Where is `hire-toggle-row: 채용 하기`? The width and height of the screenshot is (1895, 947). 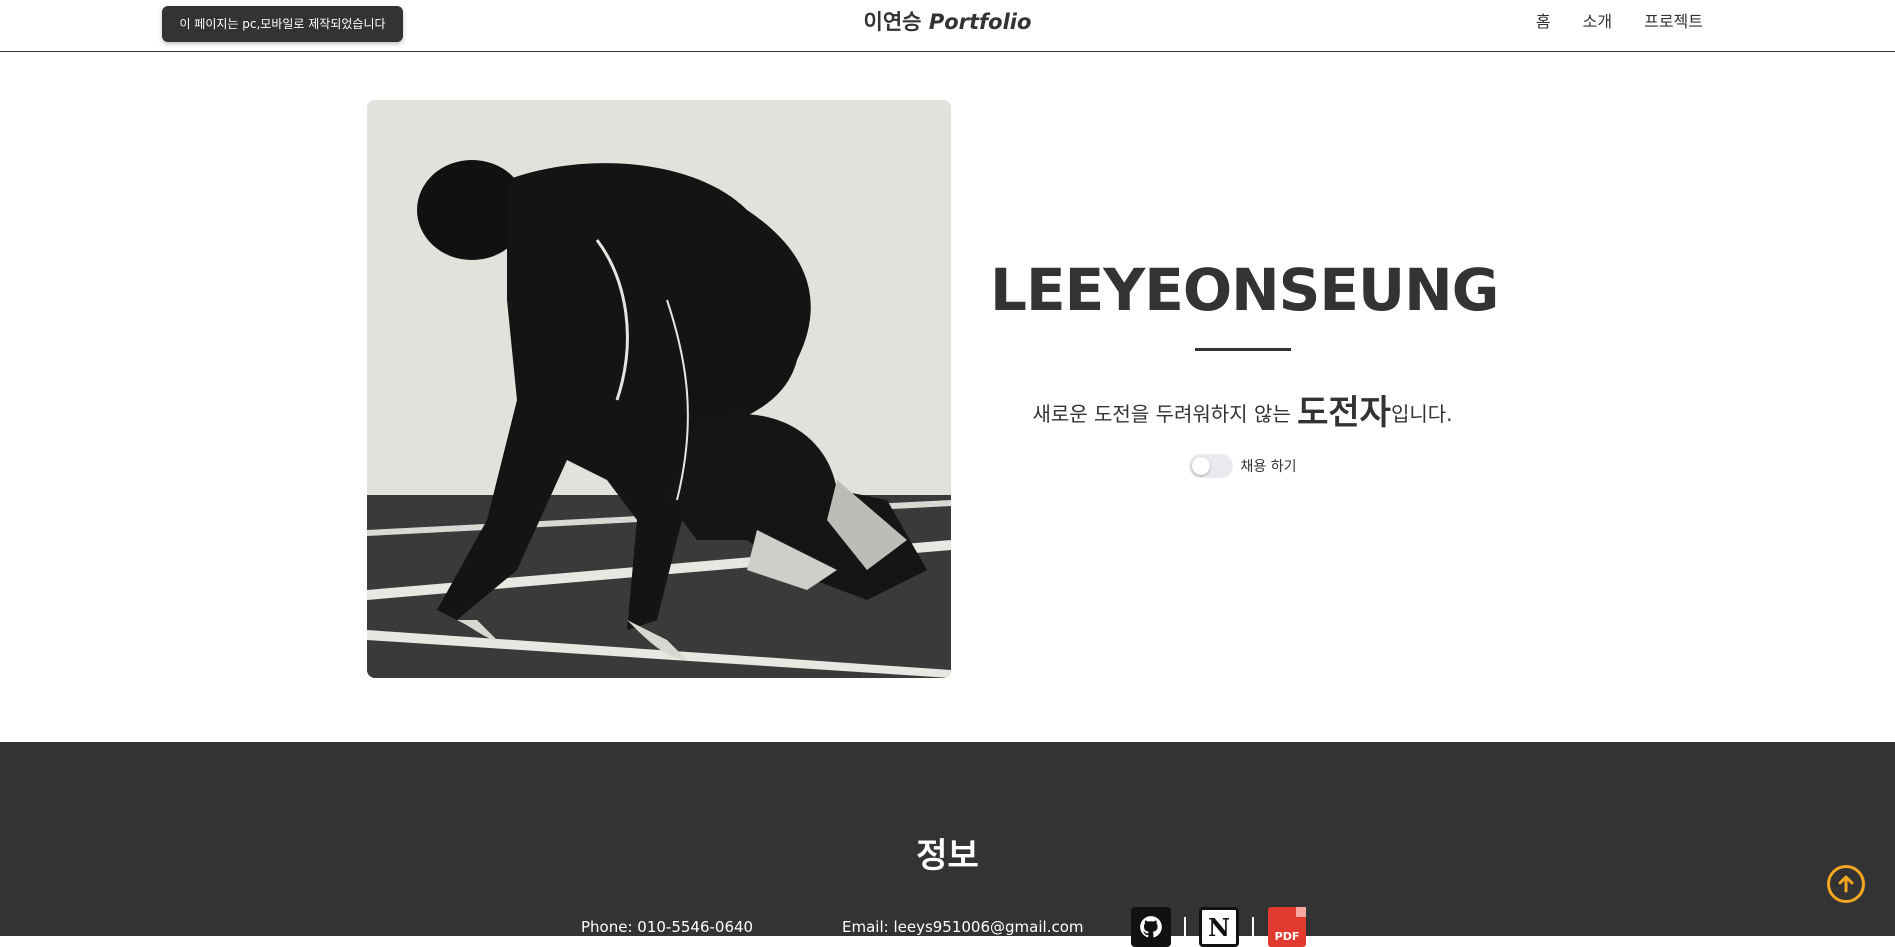
hire-toggle-row: 채용 하기 is located at coordinates (1242, 466).